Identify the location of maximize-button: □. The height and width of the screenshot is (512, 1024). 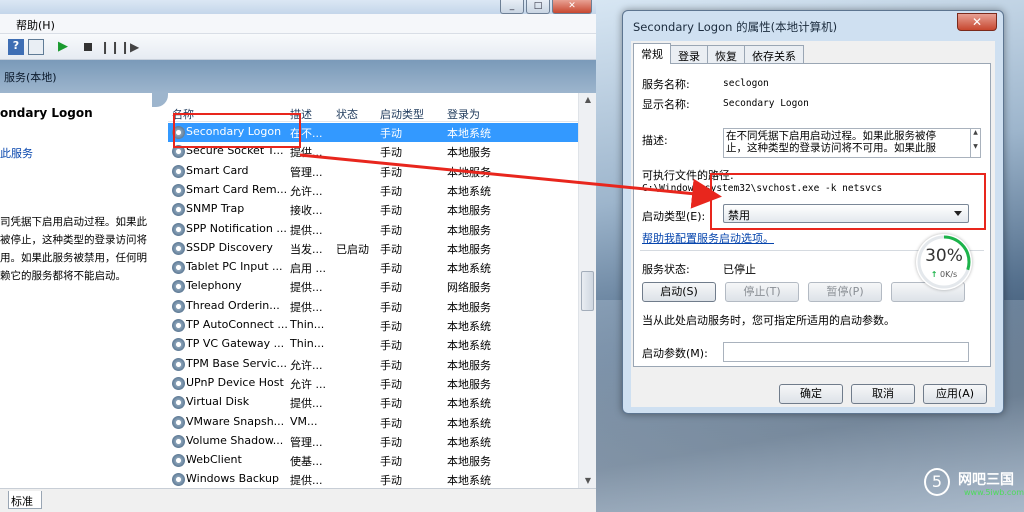
(538, 7).